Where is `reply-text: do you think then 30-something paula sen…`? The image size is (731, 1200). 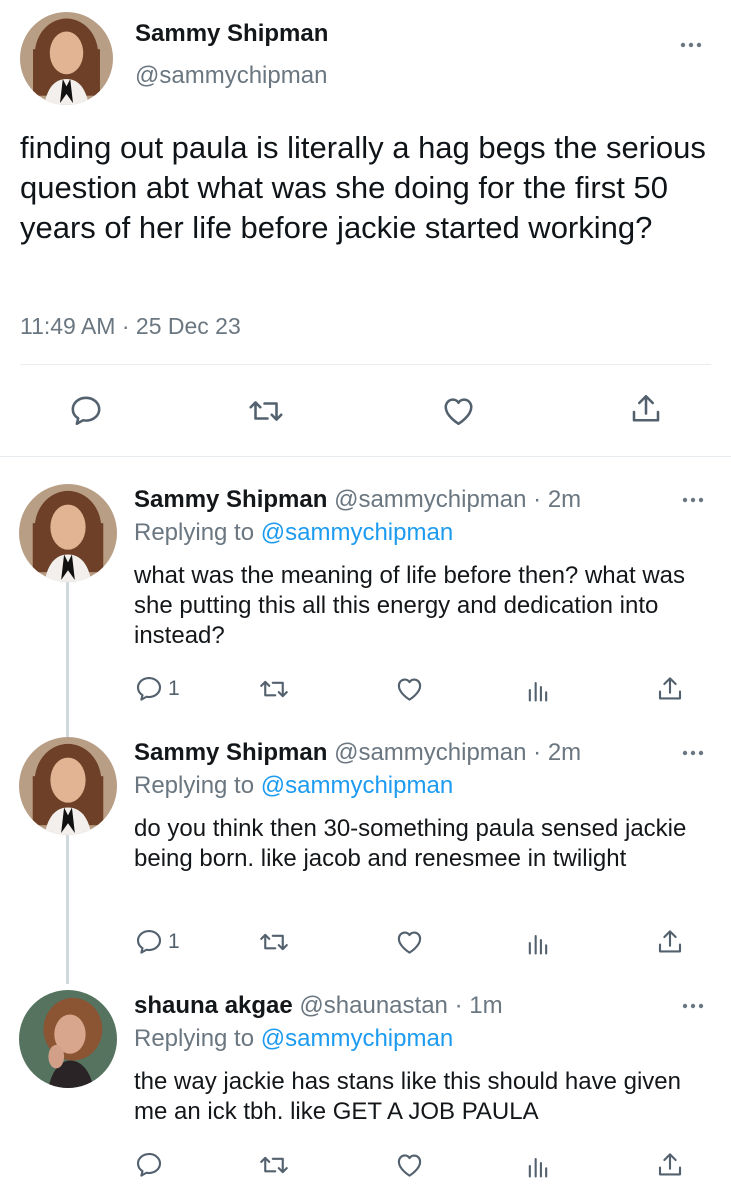 reply-text: do you think then 30-something paula sen… is located at coordinates (410, 843).